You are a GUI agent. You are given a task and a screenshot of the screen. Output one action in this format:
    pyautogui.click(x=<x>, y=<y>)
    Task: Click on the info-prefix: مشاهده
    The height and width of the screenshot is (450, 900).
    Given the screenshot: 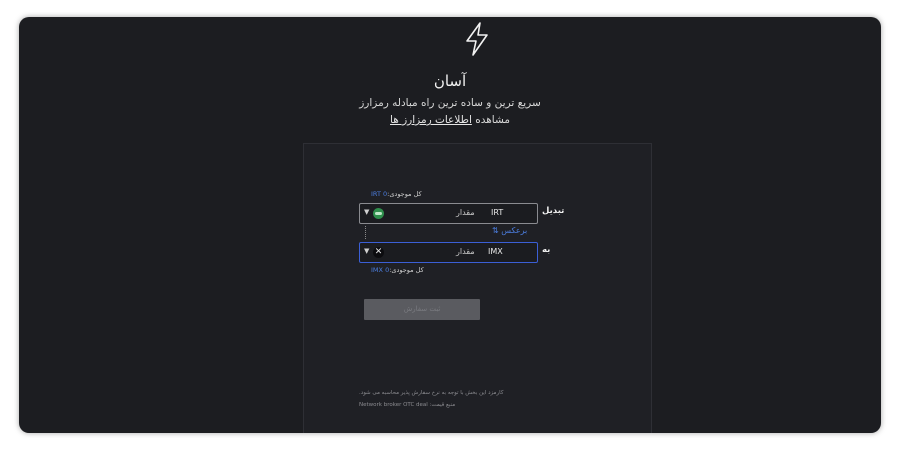 What is the action you would take?
    pyautogui.click(x=492, y=120)
    